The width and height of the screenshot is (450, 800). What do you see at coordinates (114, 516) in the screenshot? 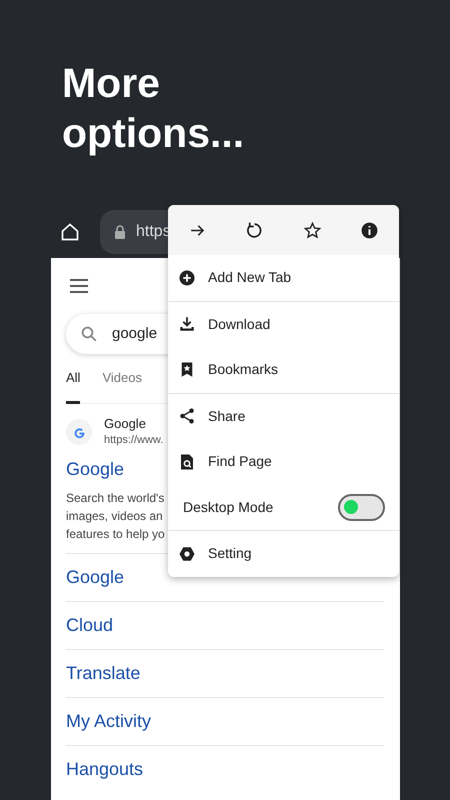
I see `snippet-text: images, videos an` at bounding box center [114, 516].